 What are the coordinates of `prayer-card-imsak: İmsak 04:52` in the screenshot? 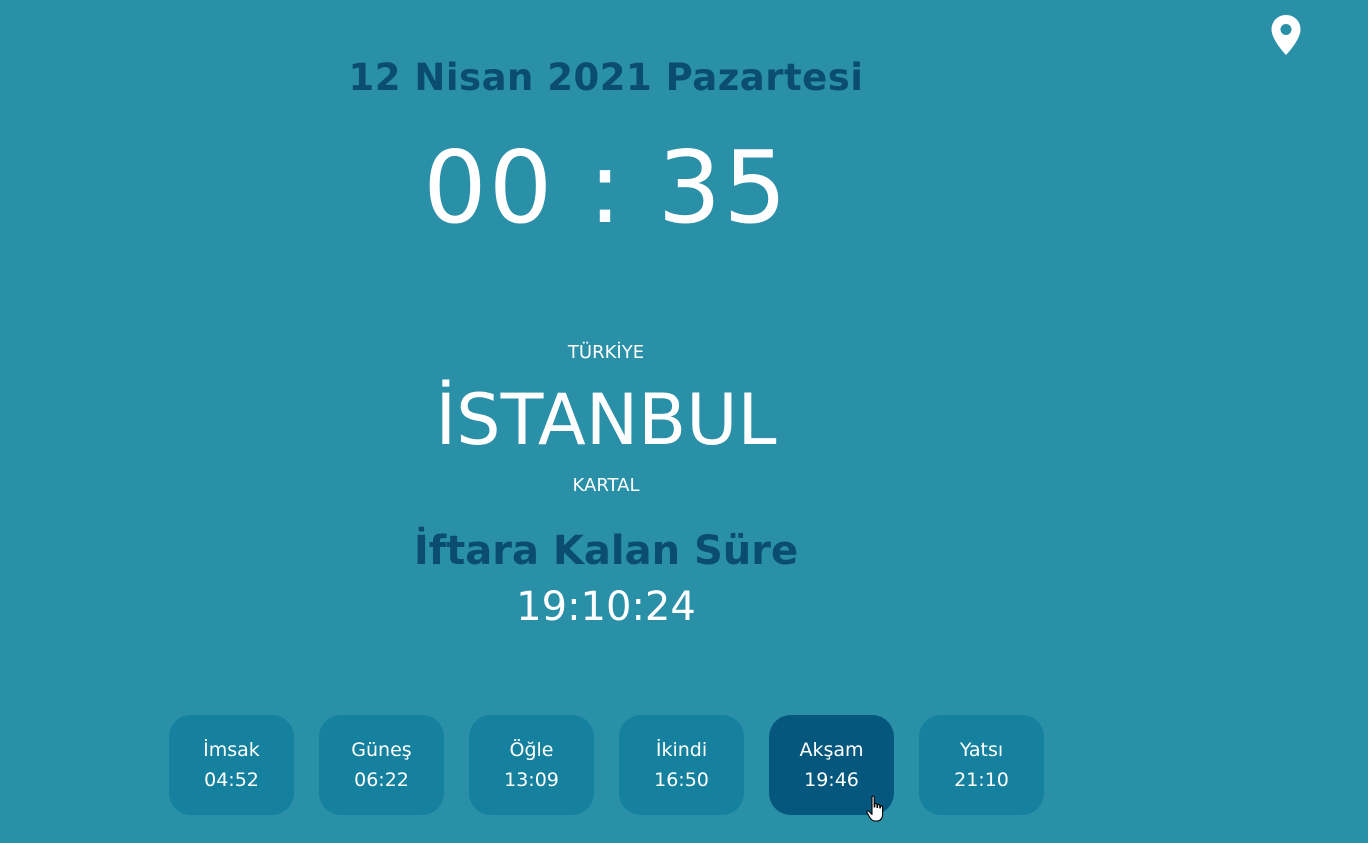 It's located at (231, 765).